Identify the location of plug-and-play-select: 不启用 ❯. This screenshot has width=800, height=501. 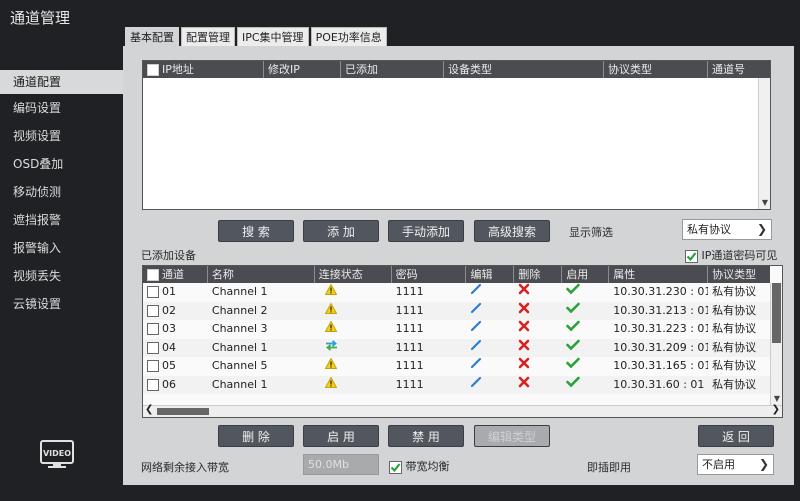
(735, 464).